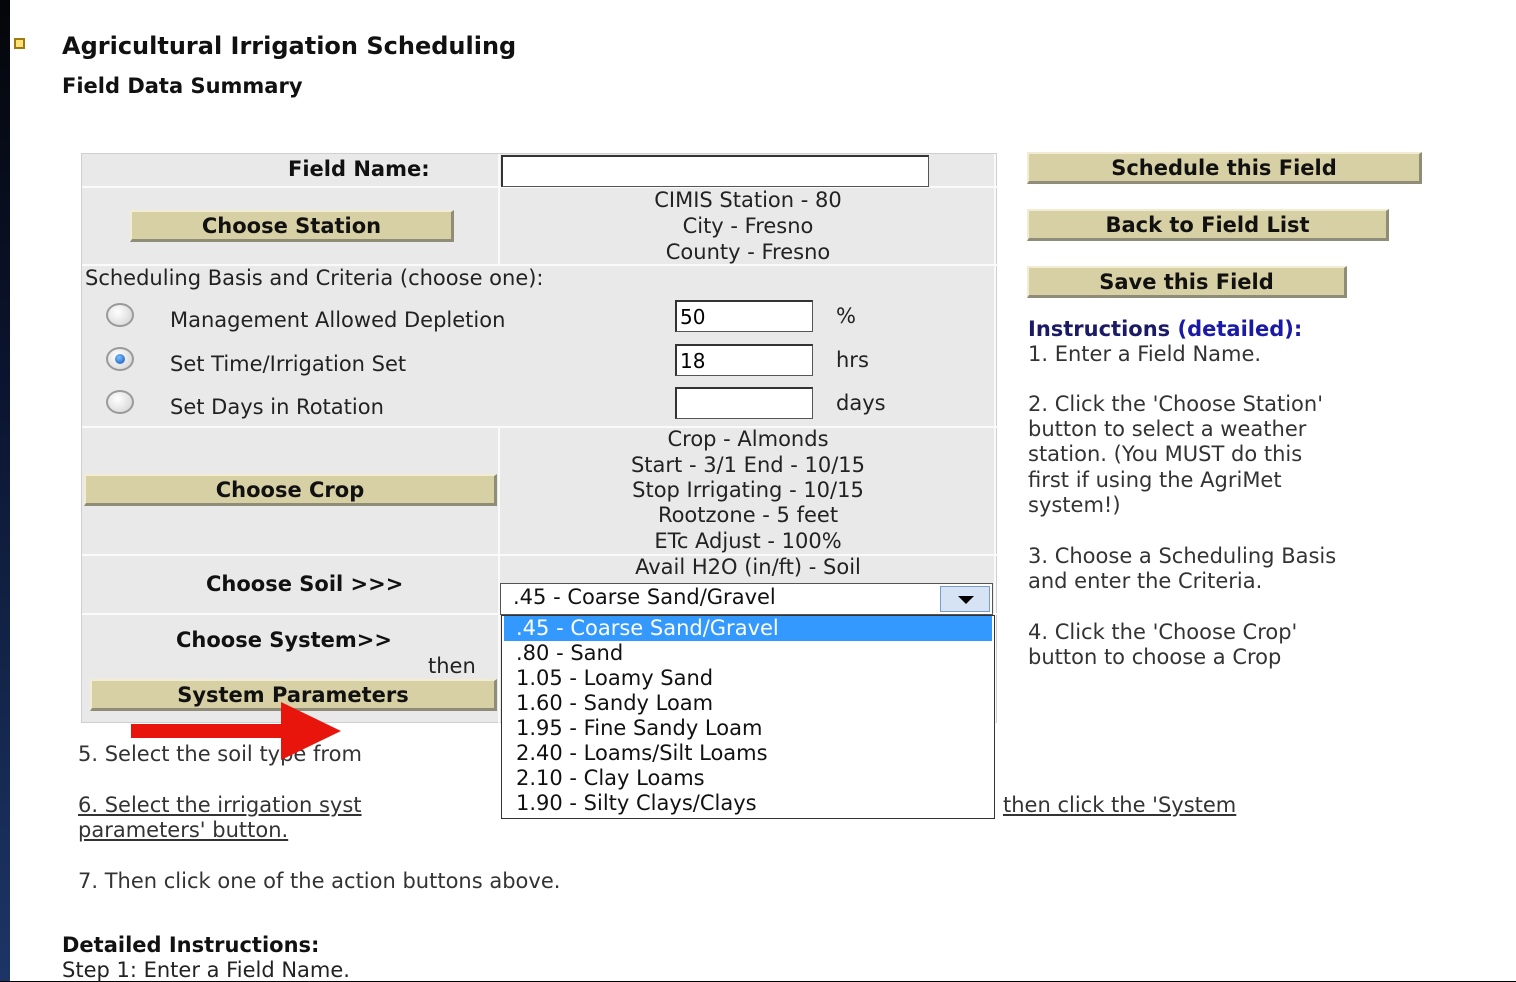  What do you see at coordinates (1145, 581) in the screenshot?
I see `instruction-step-3: and enter the Criteria.` at bounding box center [1145, 581].